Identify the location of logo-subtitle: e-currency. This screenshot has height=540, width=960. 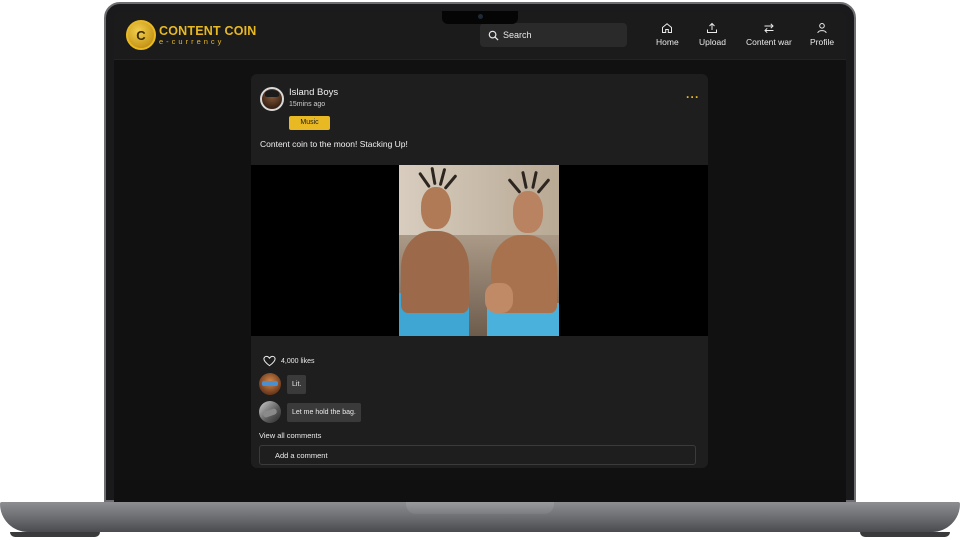
(192, 41).